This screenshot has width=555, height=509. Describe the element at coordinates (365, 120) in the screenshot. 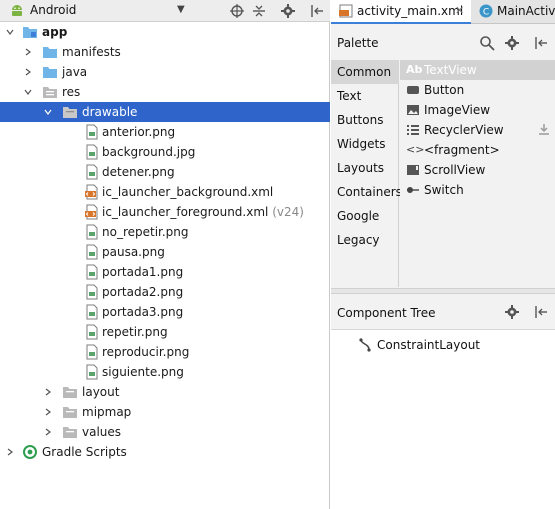

I see `palette-category: Buttons` at that location.